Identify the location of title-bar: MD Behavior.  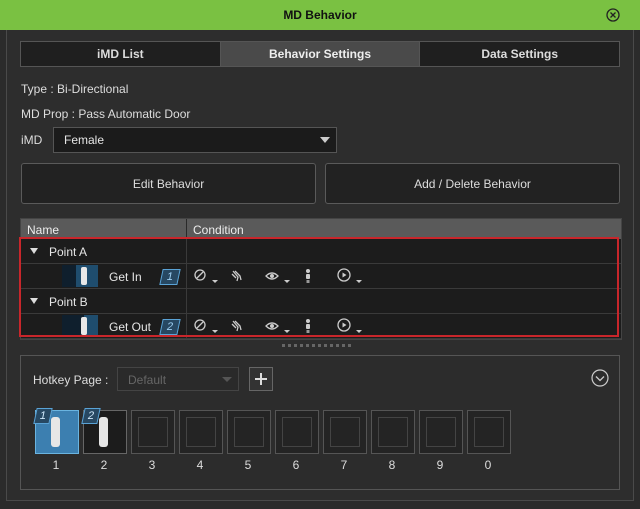
(320, 15).